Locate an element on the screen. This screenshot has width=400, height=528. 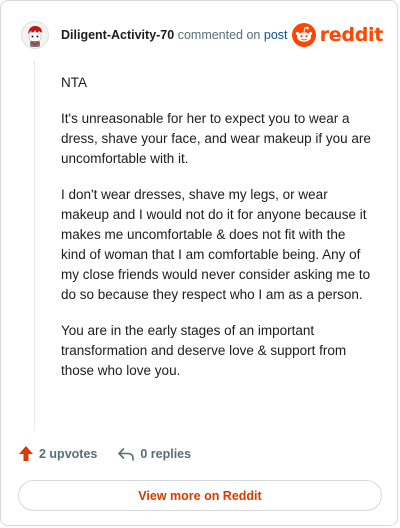
upvote-arrow-icon is located at coordinates (26, 453).